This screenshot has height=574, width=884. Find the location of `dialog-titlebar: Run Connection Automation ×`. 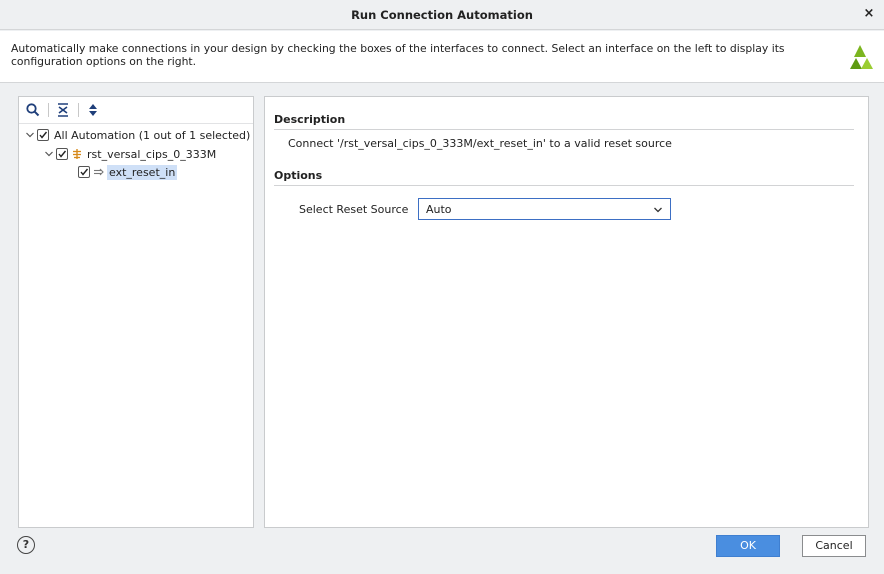

dialog-titlebar: Run Connection Automation × is located at coordinates (442, 15).